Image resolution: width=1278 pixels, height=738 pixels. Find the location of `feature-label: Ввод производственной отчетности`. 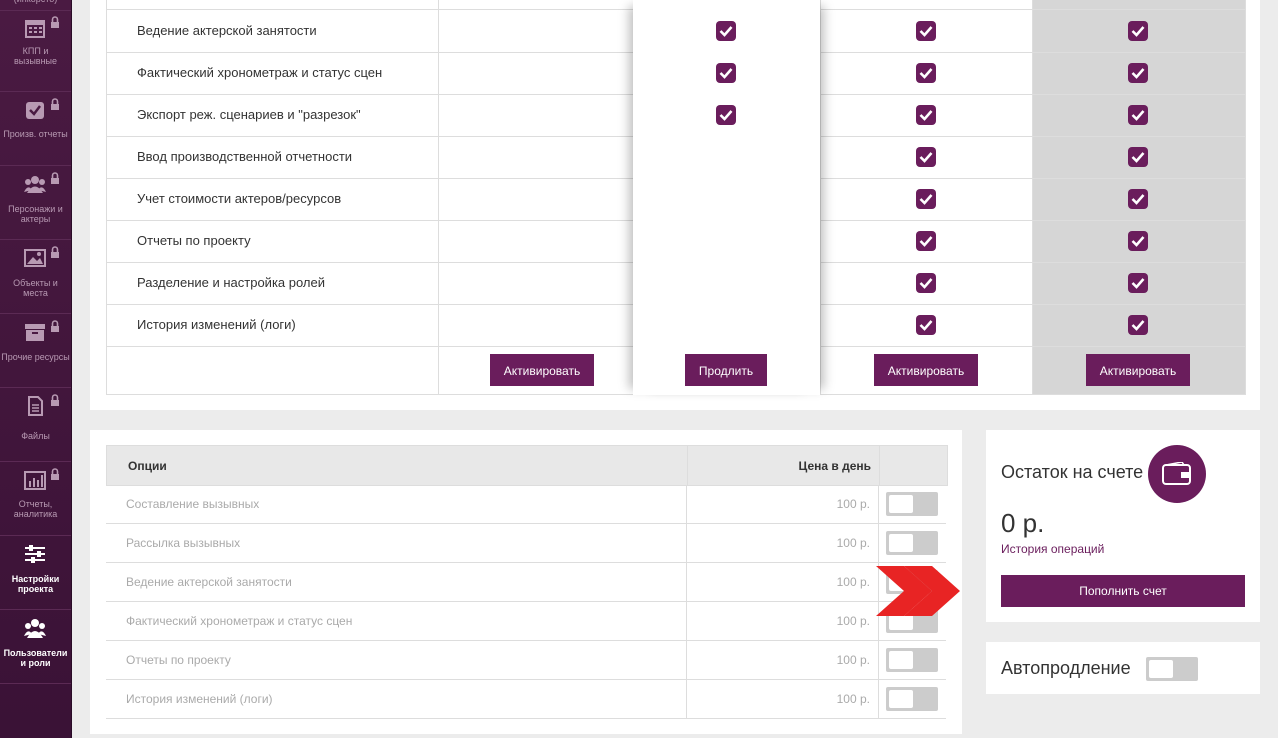

feature-label: Ввод производственной отчетности is located at coordinates (245, 156).